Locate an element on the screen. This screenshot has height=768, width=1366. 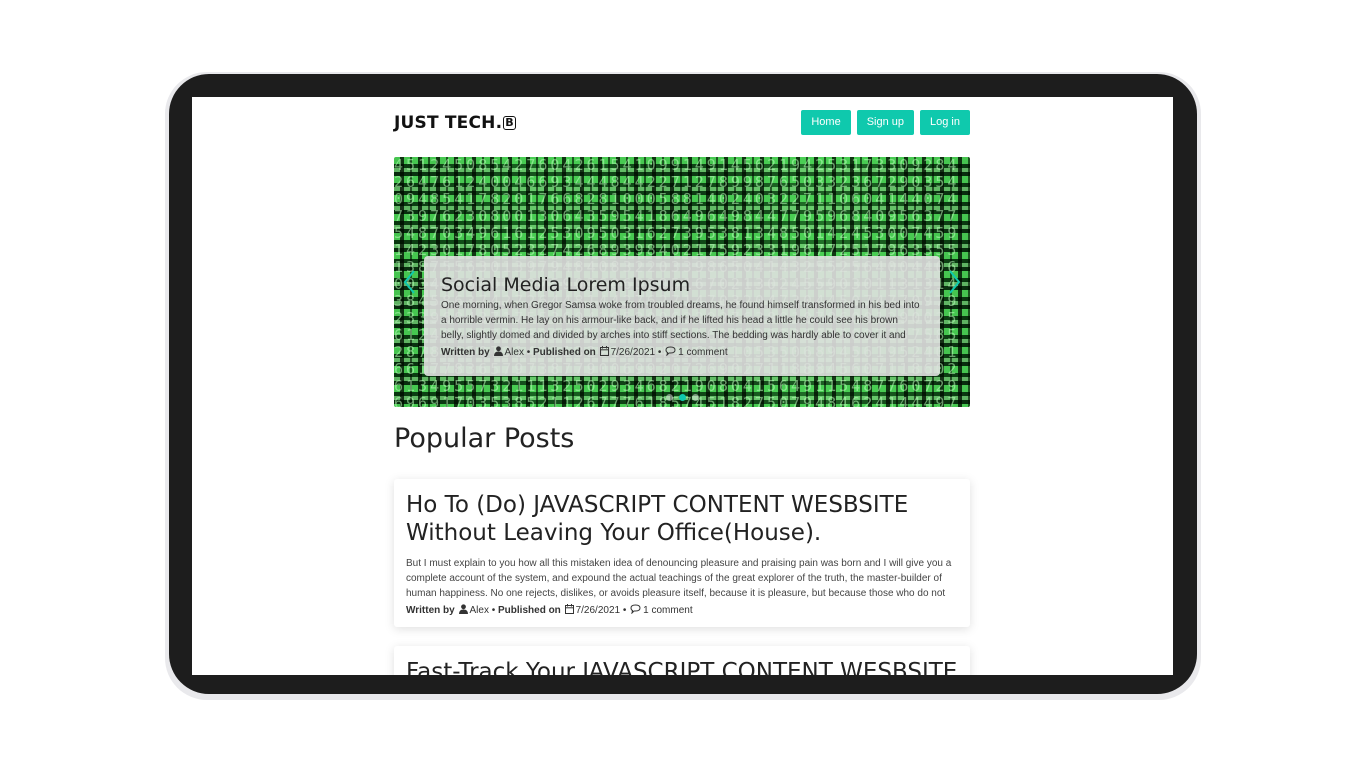
main-nav: Home Sign up Log in is located at coordinates (885, 122).